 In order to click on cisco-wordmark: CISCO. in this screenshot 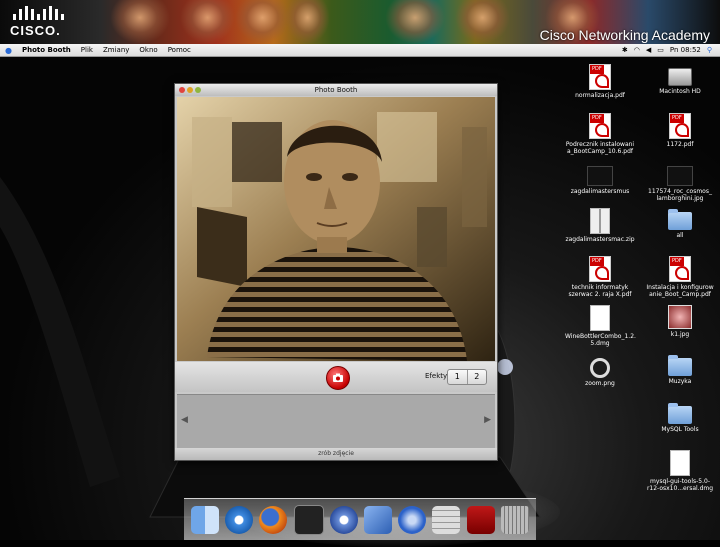, I will do `click(35, 30)`.